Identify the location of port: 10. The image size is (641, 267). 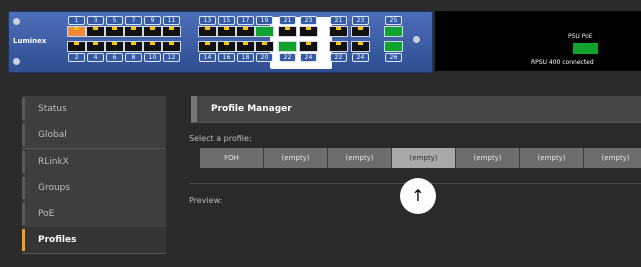
(152, 51).